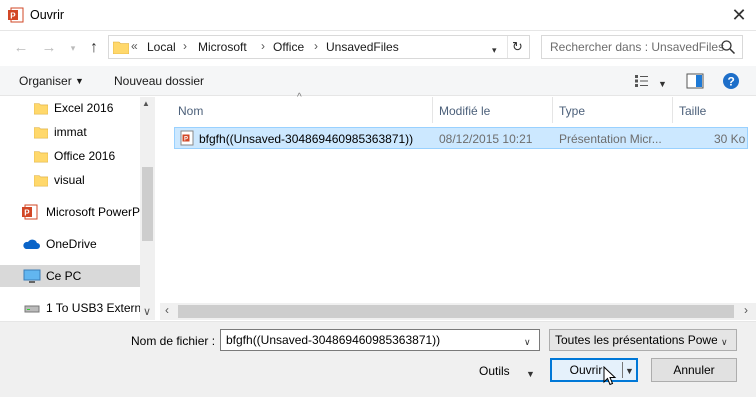 This screenshot has height=397, width=756. I want to click on nav-item-excel-2016: Excel 2016, so click(70, 108).